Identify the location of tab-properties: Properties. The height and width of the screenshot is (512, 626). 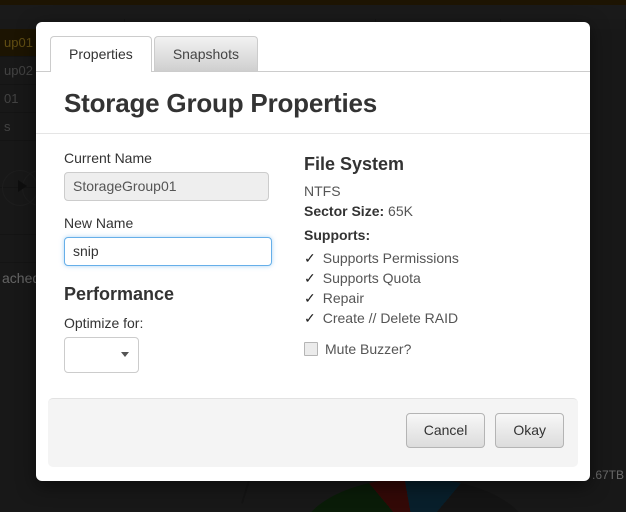
(101, 54).